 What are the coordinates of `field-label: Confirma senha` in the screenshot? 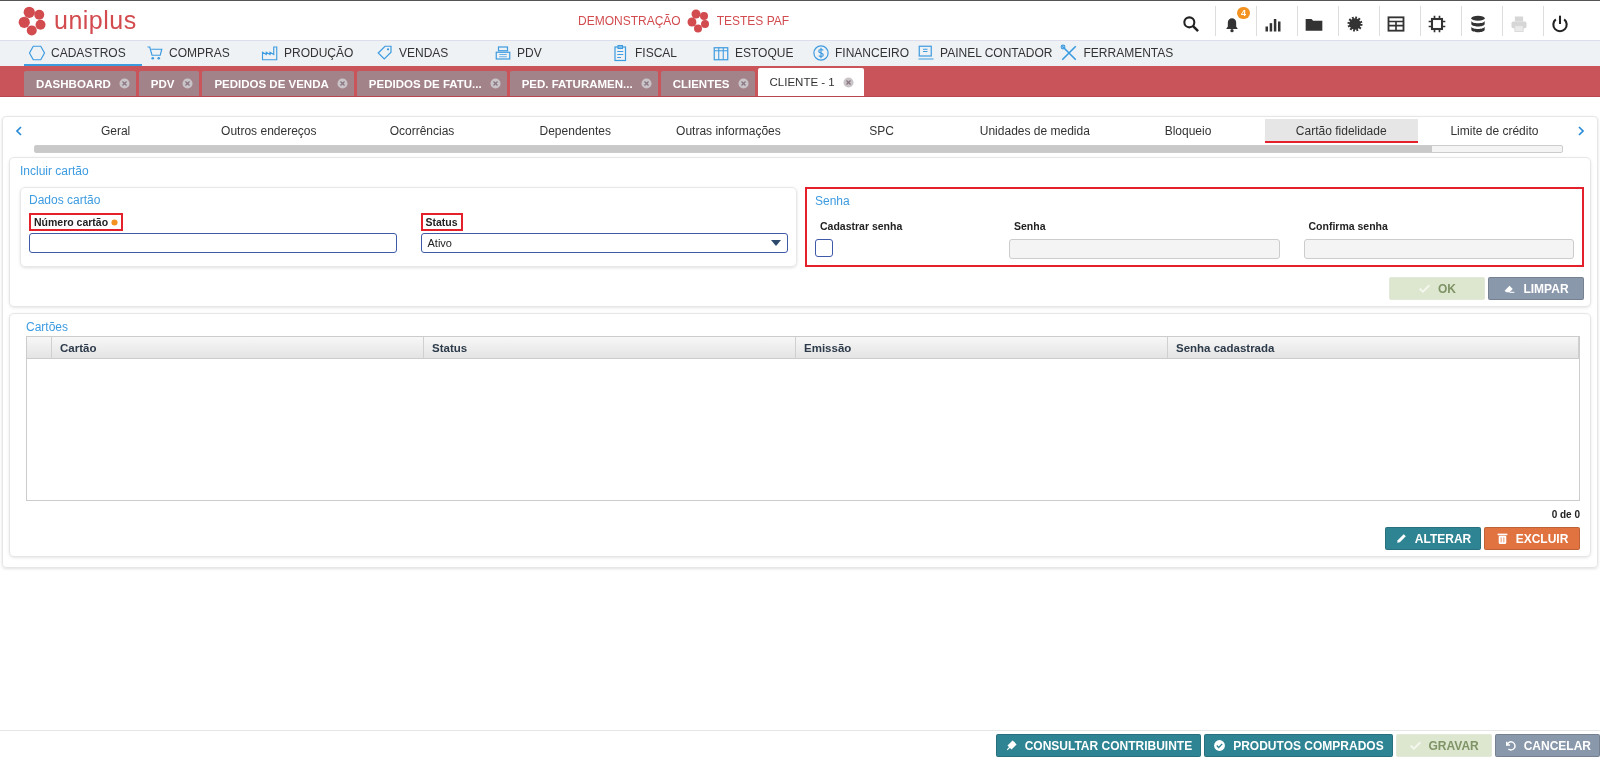 It's located at (1348, 226).